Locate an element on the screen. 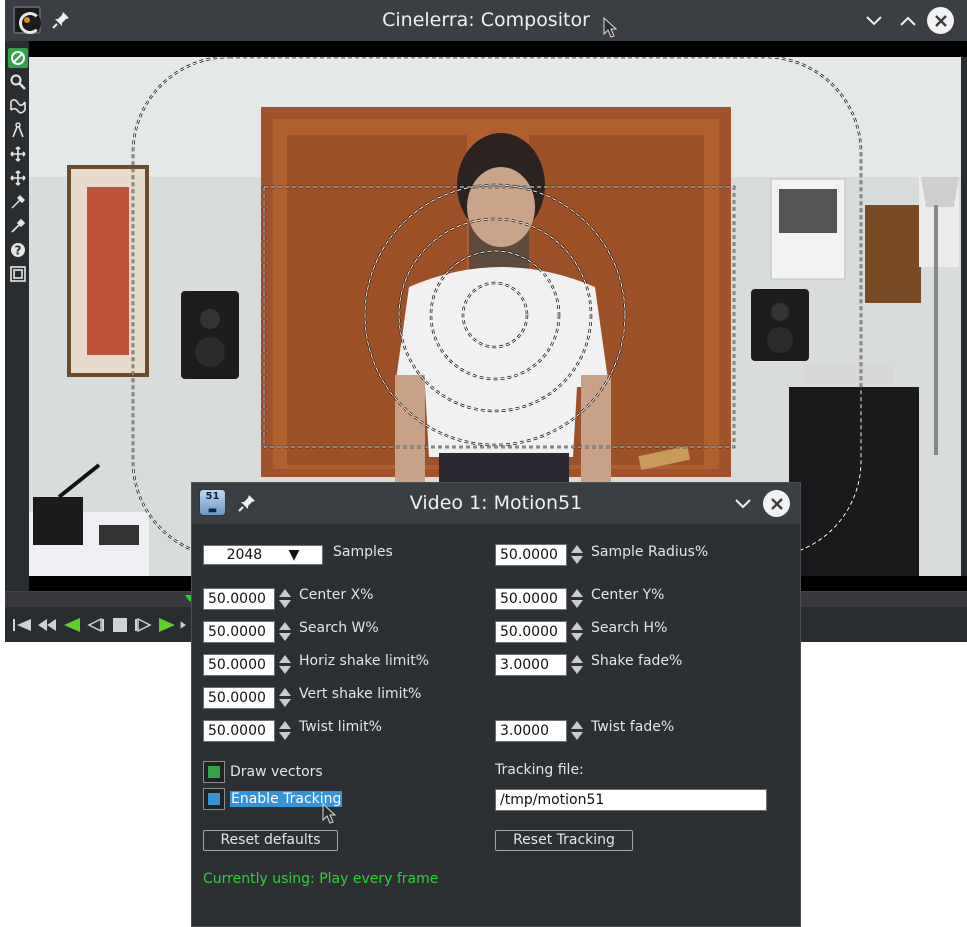 Image resolution: width=967 pixels, height=927 pixels. draw-vectors-label: Draw vectors is located at coordinates (276, 772).